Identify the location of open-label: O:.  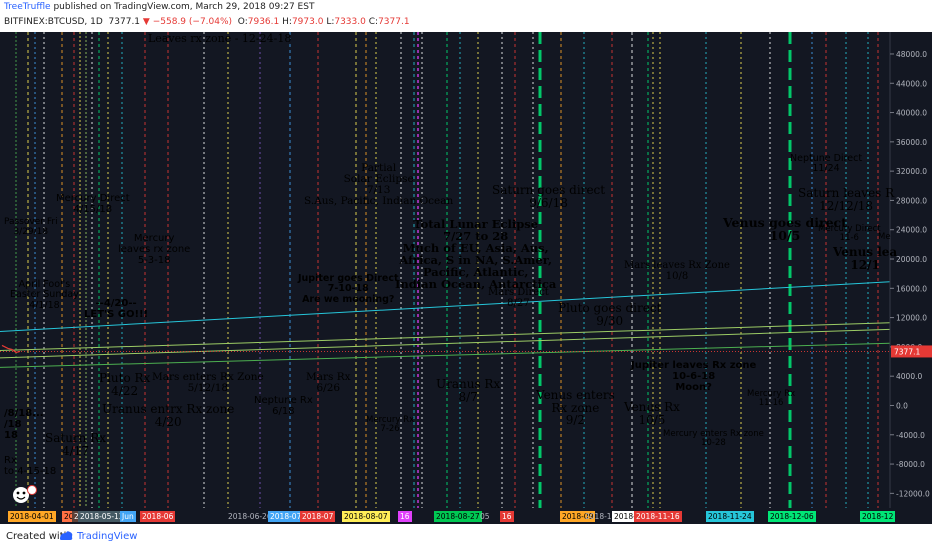
(242, 22).